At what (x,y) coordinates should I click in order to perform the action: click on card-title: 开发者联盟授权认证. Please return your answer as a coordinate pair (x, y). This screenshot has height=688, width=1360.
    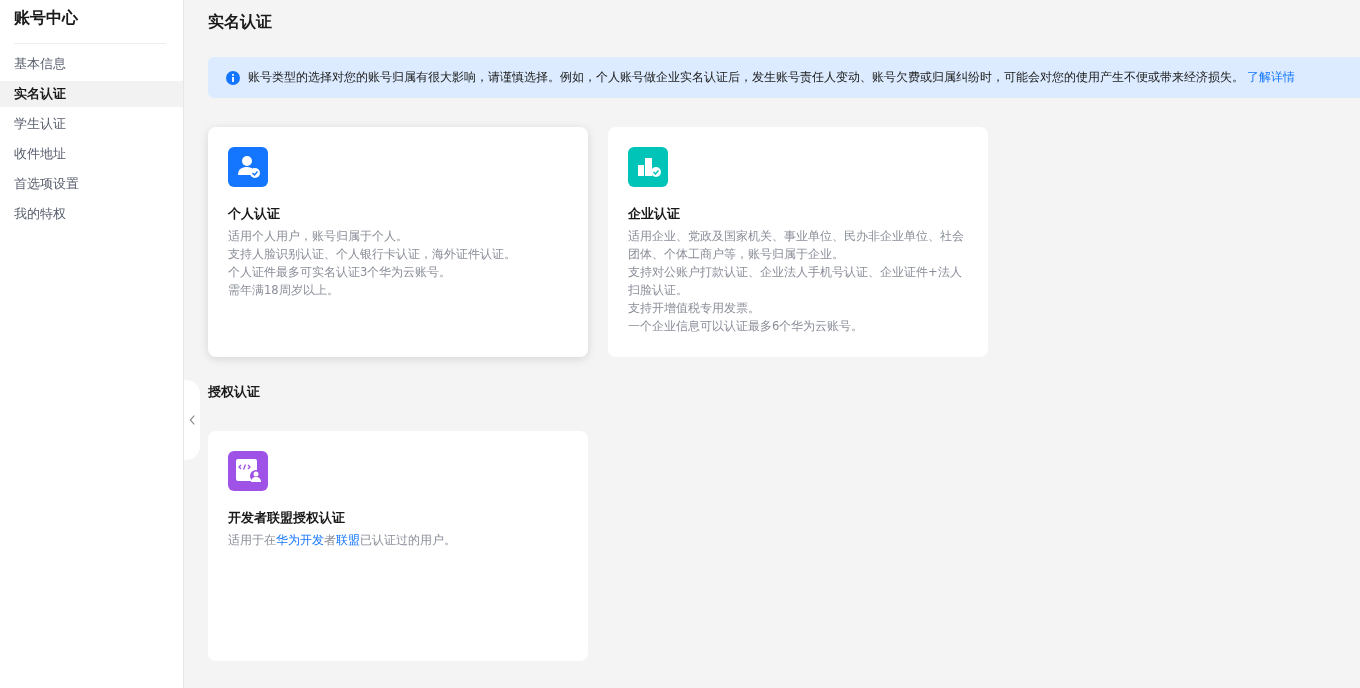
    Looking at the image, I should click on (287, 518).